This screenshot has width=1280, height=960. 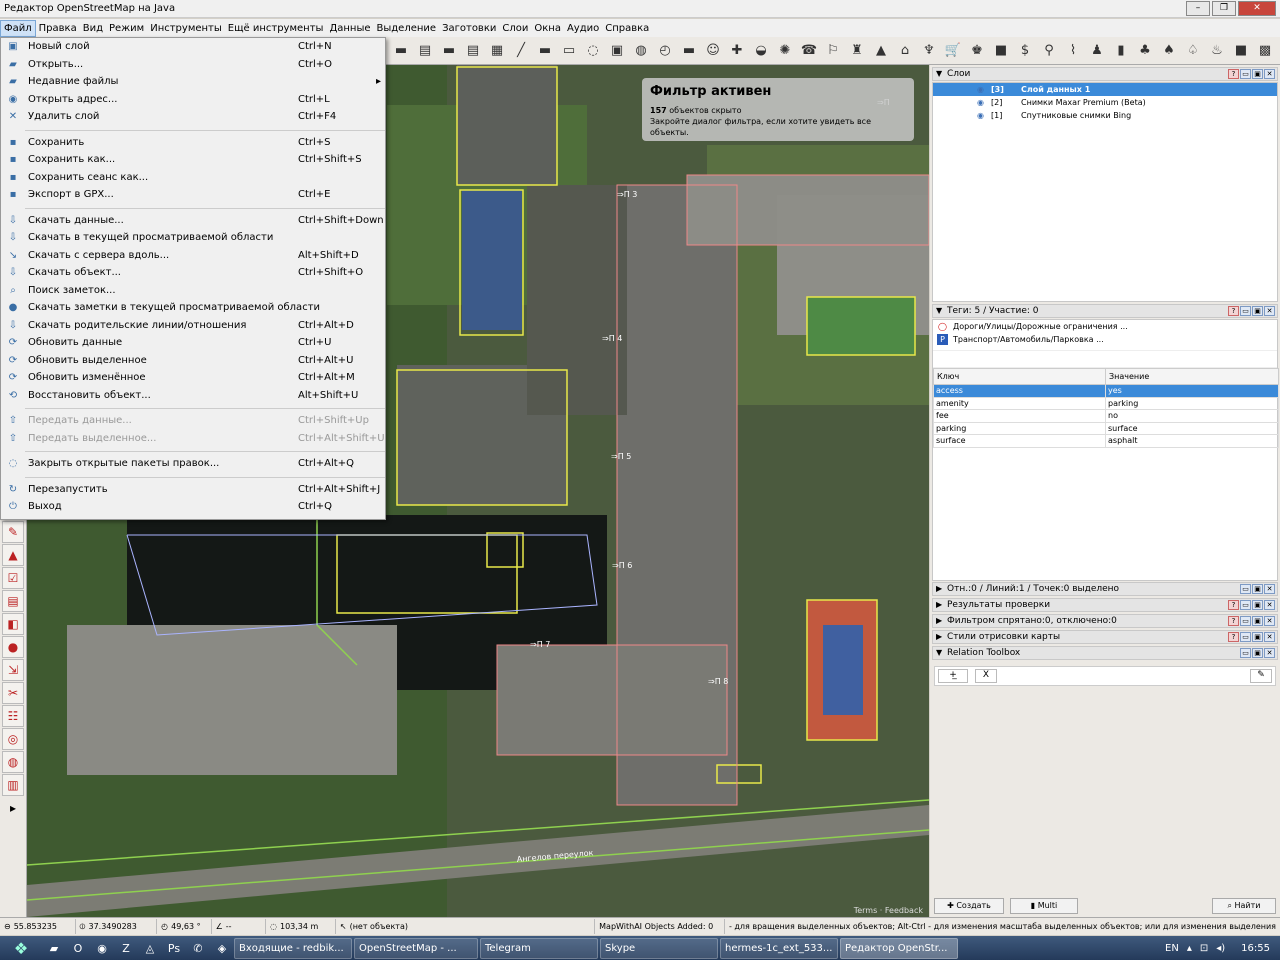 I want to click on menu-5: Ещё инструменты, so click(x=276, y=28).